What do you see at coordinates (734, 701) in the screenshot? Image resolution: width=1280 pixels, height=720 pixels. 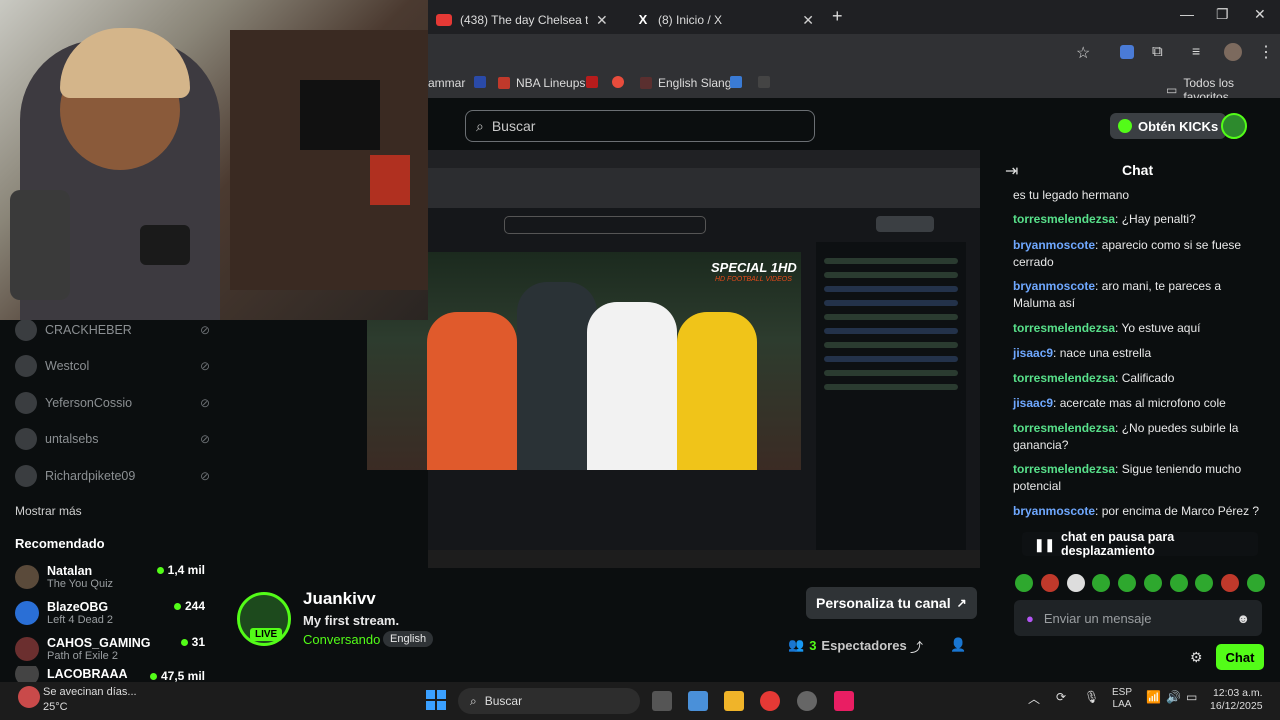 I see `file-explorer-icon` at bounding box center [734, 701].